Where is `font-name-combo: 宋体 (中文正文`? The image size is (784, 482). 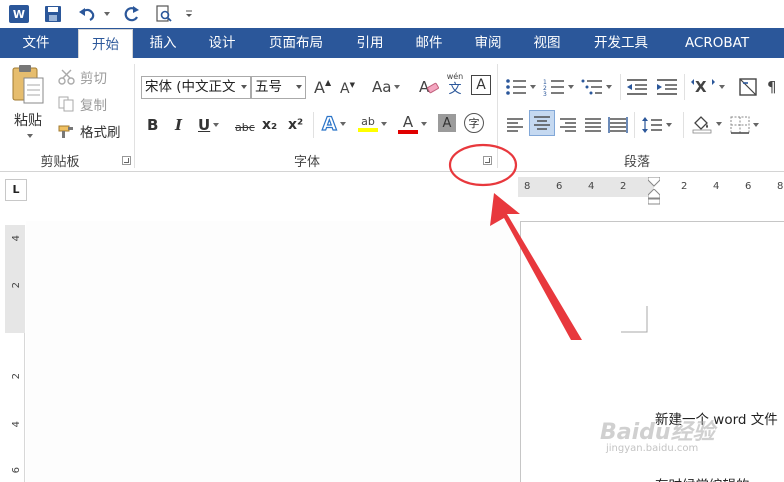 font-name-combo: 宋体 (中文正文 is located at coordinates (196, 87).